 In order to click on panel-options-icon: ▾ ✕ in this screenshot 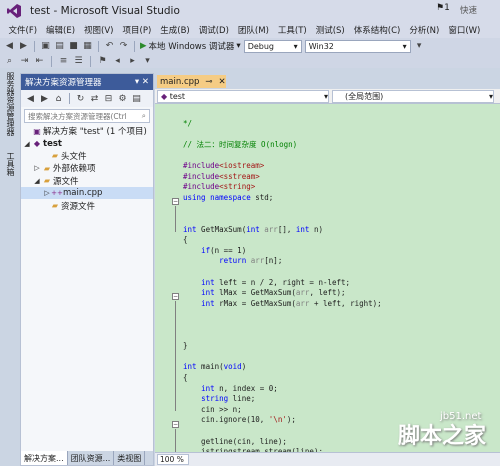, I will do `click(142, 82)`.